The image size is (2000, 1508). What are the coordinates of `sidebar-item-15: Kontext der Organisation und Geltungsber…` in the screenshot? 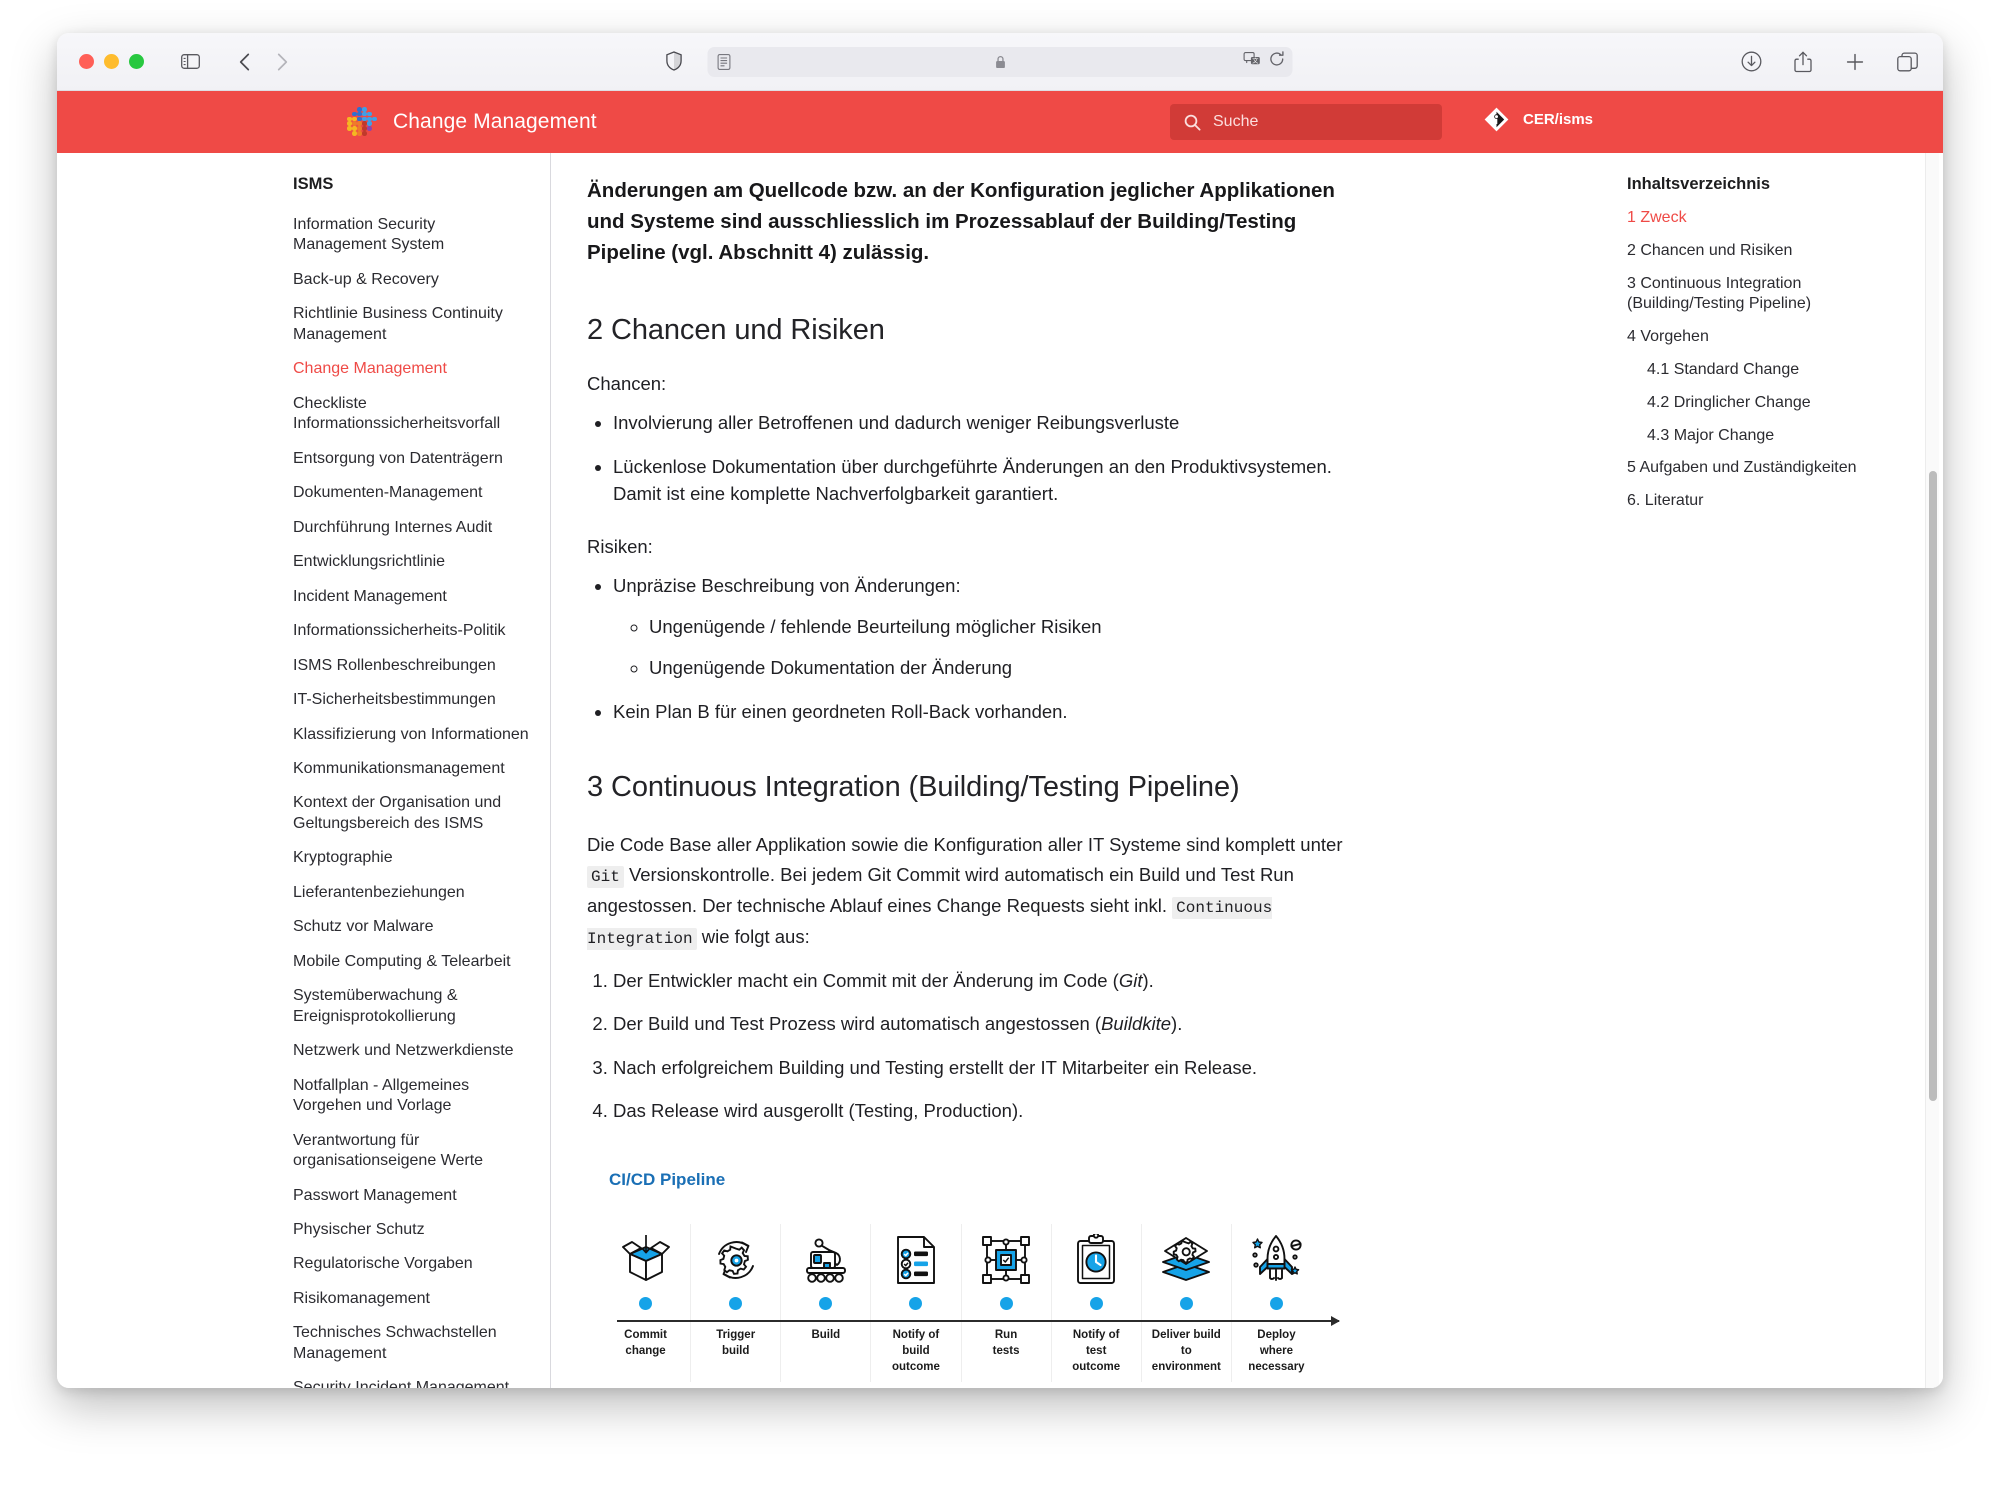 It's located at (417, 813).